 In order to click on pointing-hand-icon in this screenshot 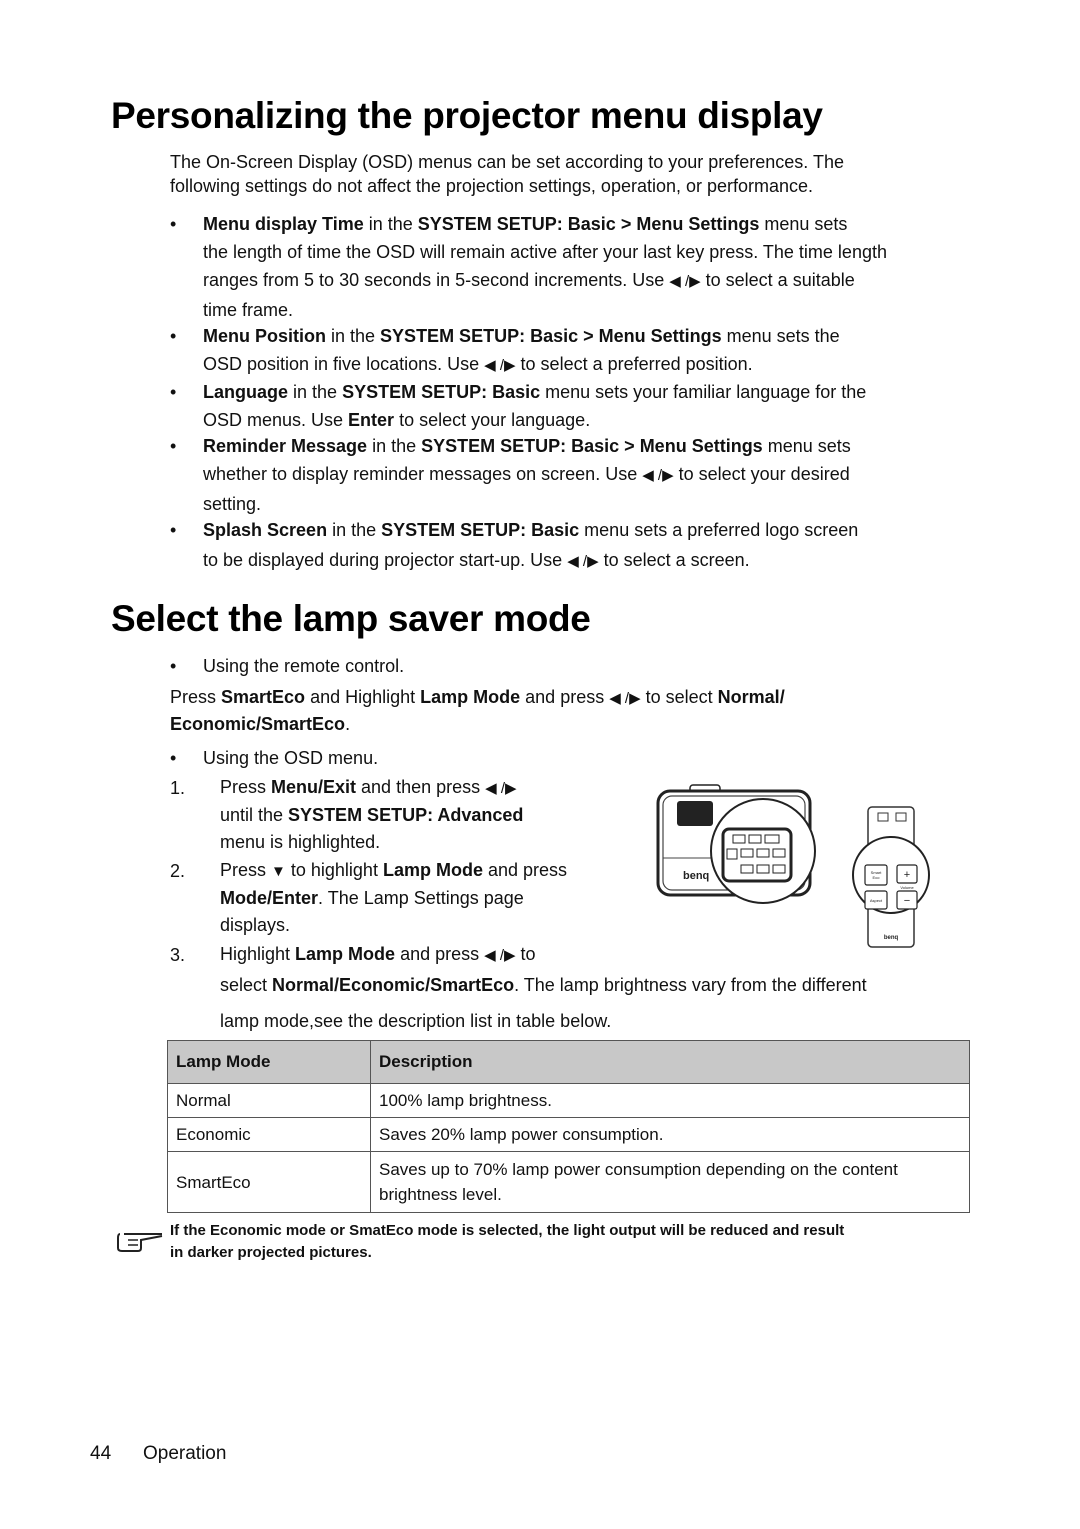, I will do `click(140, 1242)`.